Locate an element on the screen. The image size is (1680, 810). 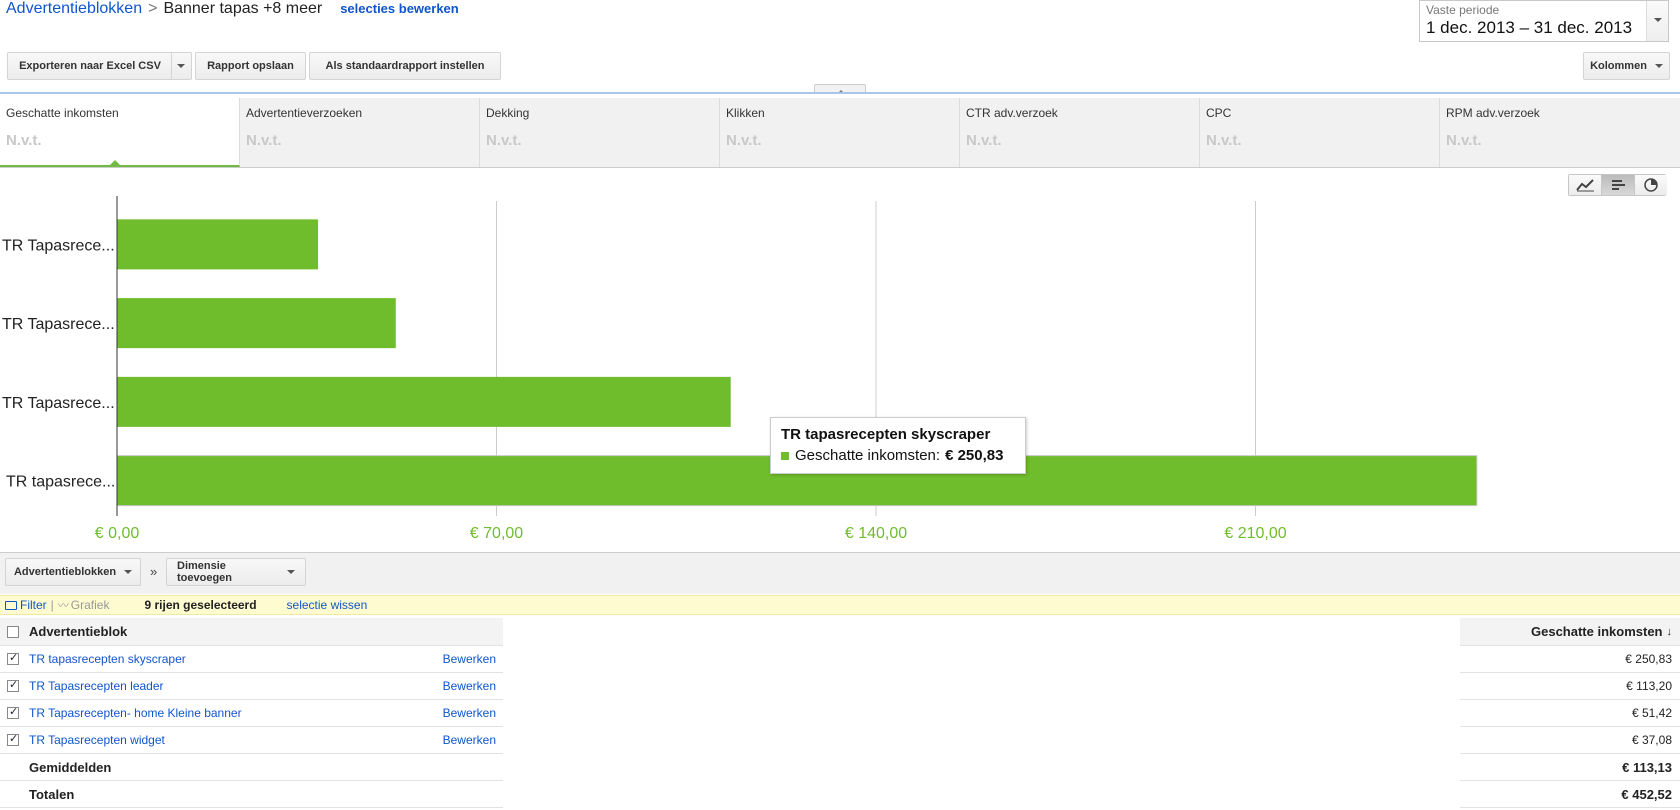
table-row: TR Tapasrecepten widget Bewerken is located at coordinates (251, 740).